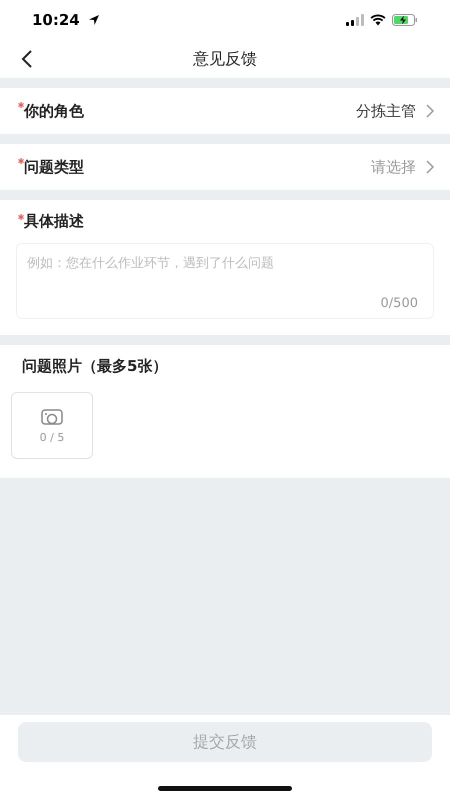 Image resolution: width=450 pixels, height=800 pixels. What do you see at coordinates (56, 20) in the screenshot?
I see `status-time: 10:24` at bounding box center [56, 20].